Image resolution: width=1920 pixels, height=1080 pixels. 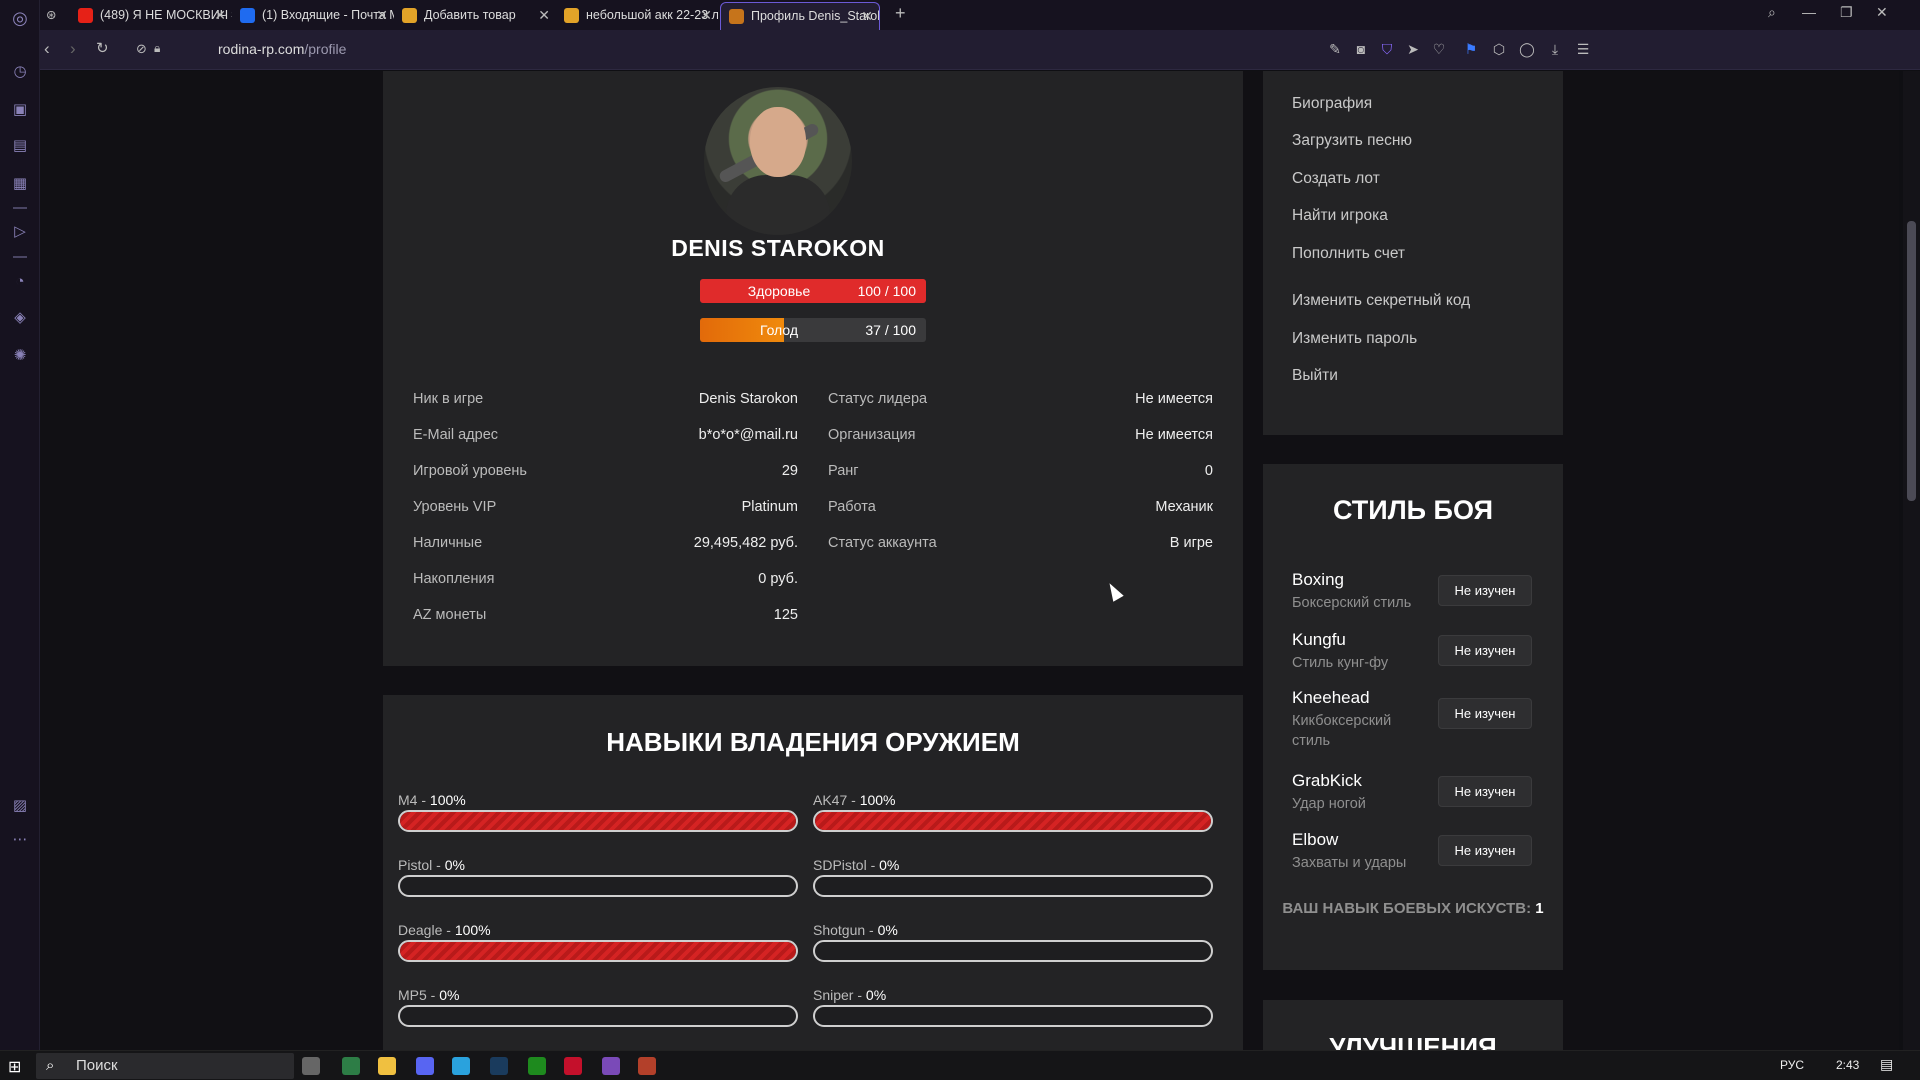 I want to click on telegram-icon, so click(x=461, y=1066).